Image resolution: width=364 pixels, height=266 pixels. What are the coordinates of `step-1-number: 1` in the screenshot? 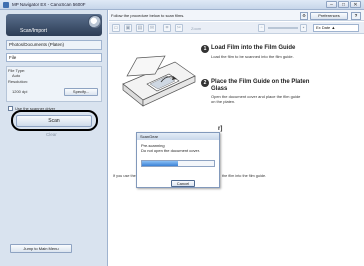 It's located at (205, 49).